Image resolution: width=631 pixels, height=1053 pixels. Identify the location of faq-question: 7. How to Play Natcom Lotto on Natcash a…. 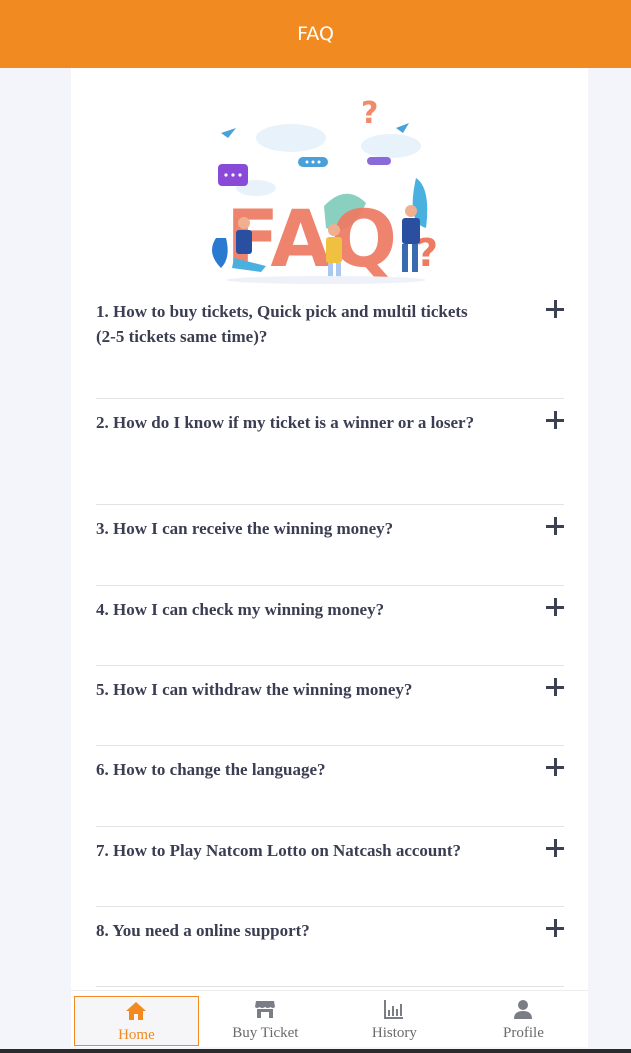
(278, 850).